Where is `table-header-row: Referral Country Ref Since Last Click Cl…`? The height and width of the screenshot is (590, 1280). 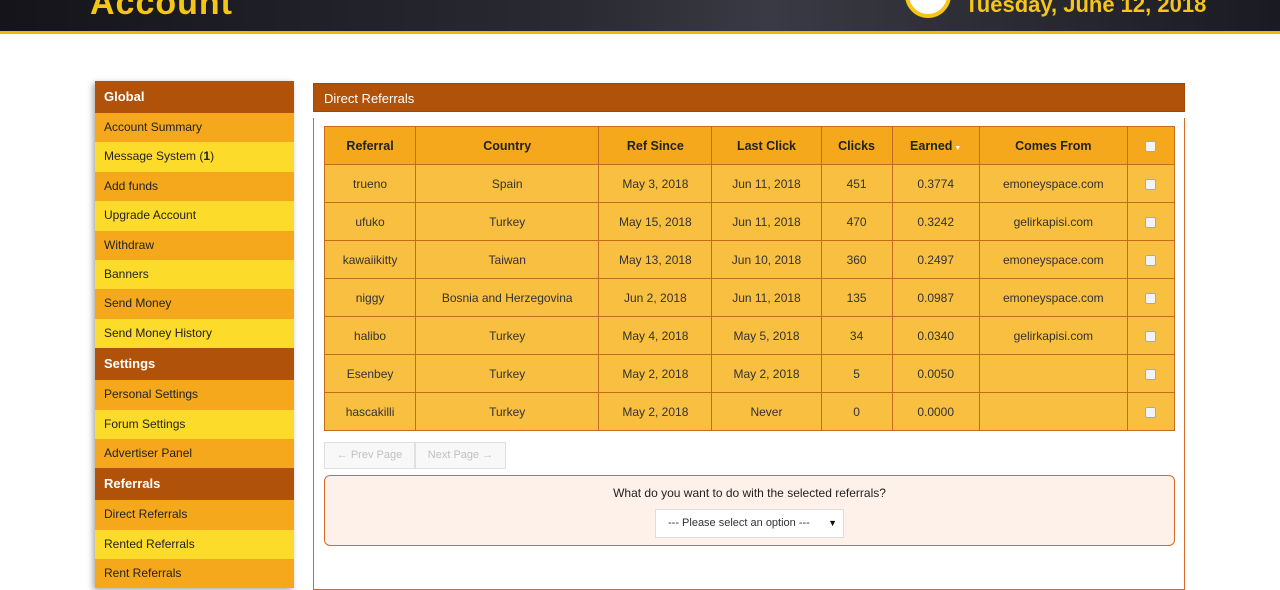 table-header-row: Referral Country Ref Since Last Click Cl… is located at coordinates (749, 145).